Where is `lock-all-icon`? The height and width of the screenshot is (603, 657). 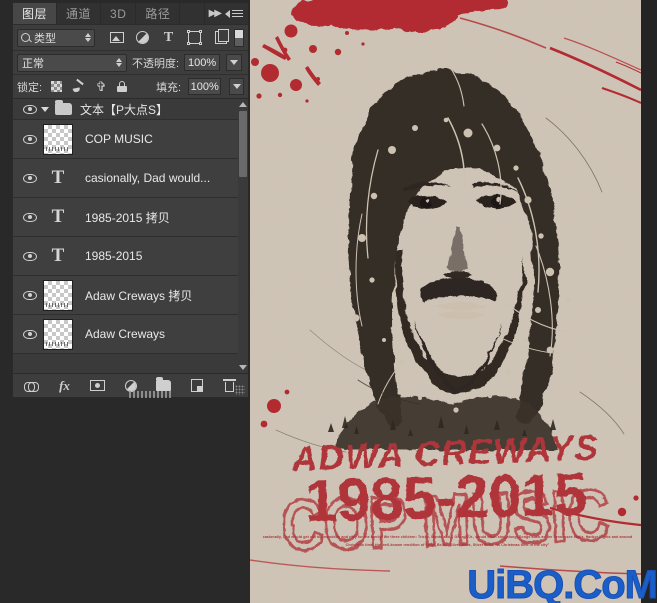
lock-all-icon is located at coordinates (122, 86).